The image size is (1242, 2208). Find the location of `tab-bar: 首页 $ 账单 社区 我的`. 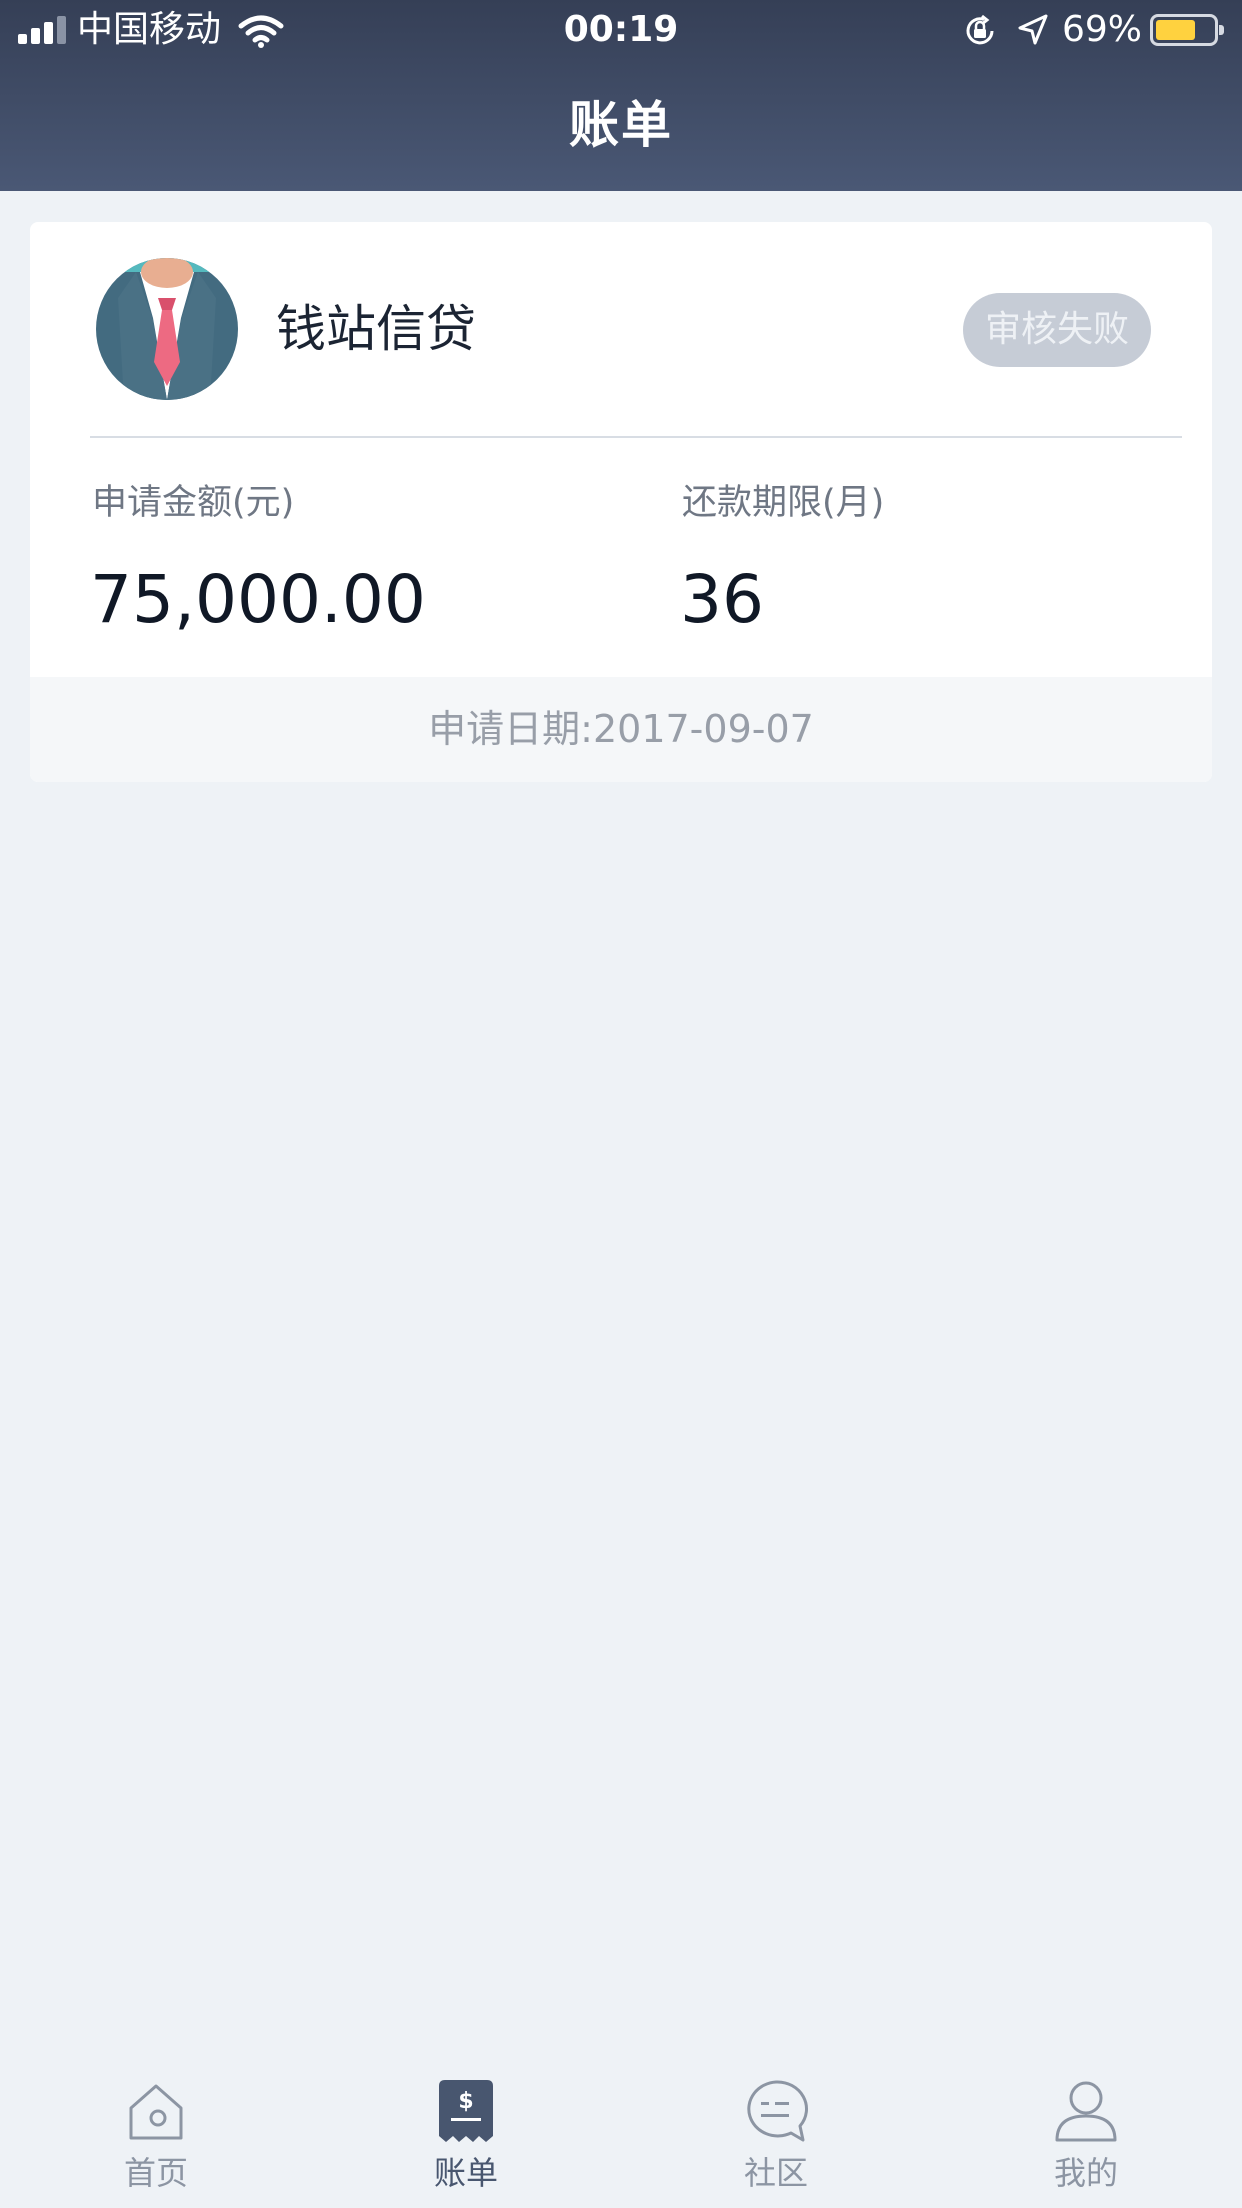

tab-bar: 首页 $ 账单 社区 我的 is located at coordinates (621, 2133).